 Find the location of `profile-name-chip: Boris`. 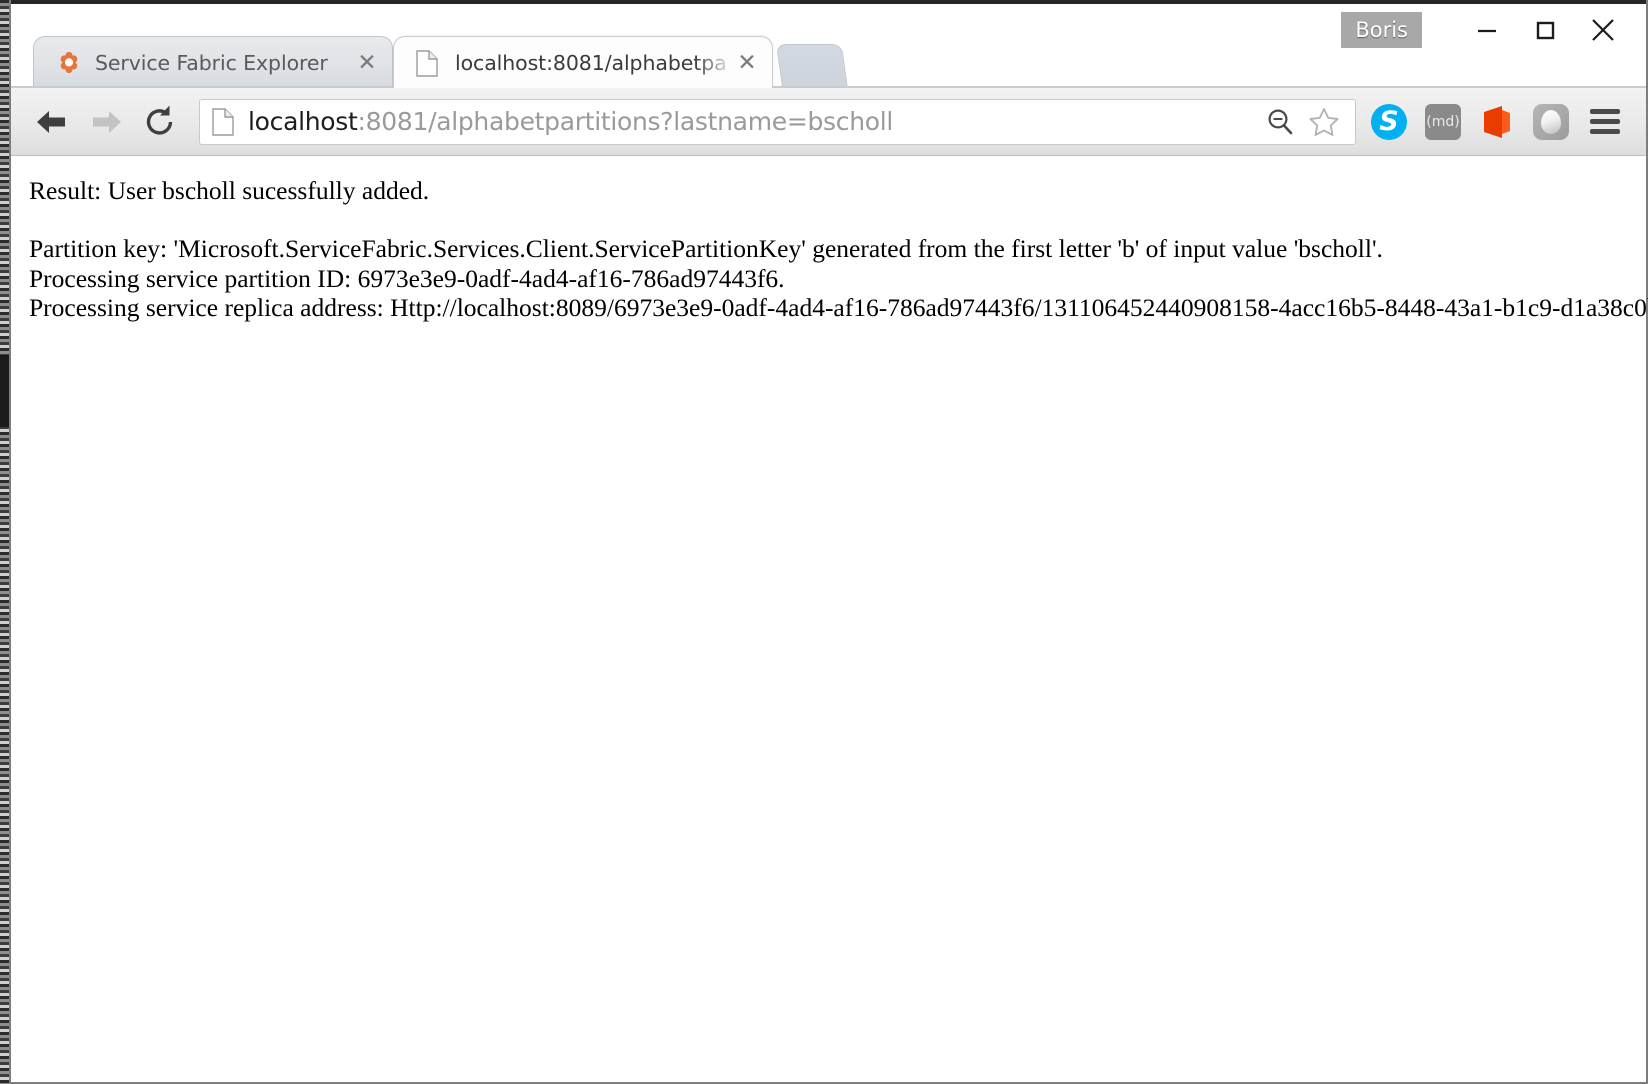

profile-name-chip: Boris is located at coordinates (1381, 30).